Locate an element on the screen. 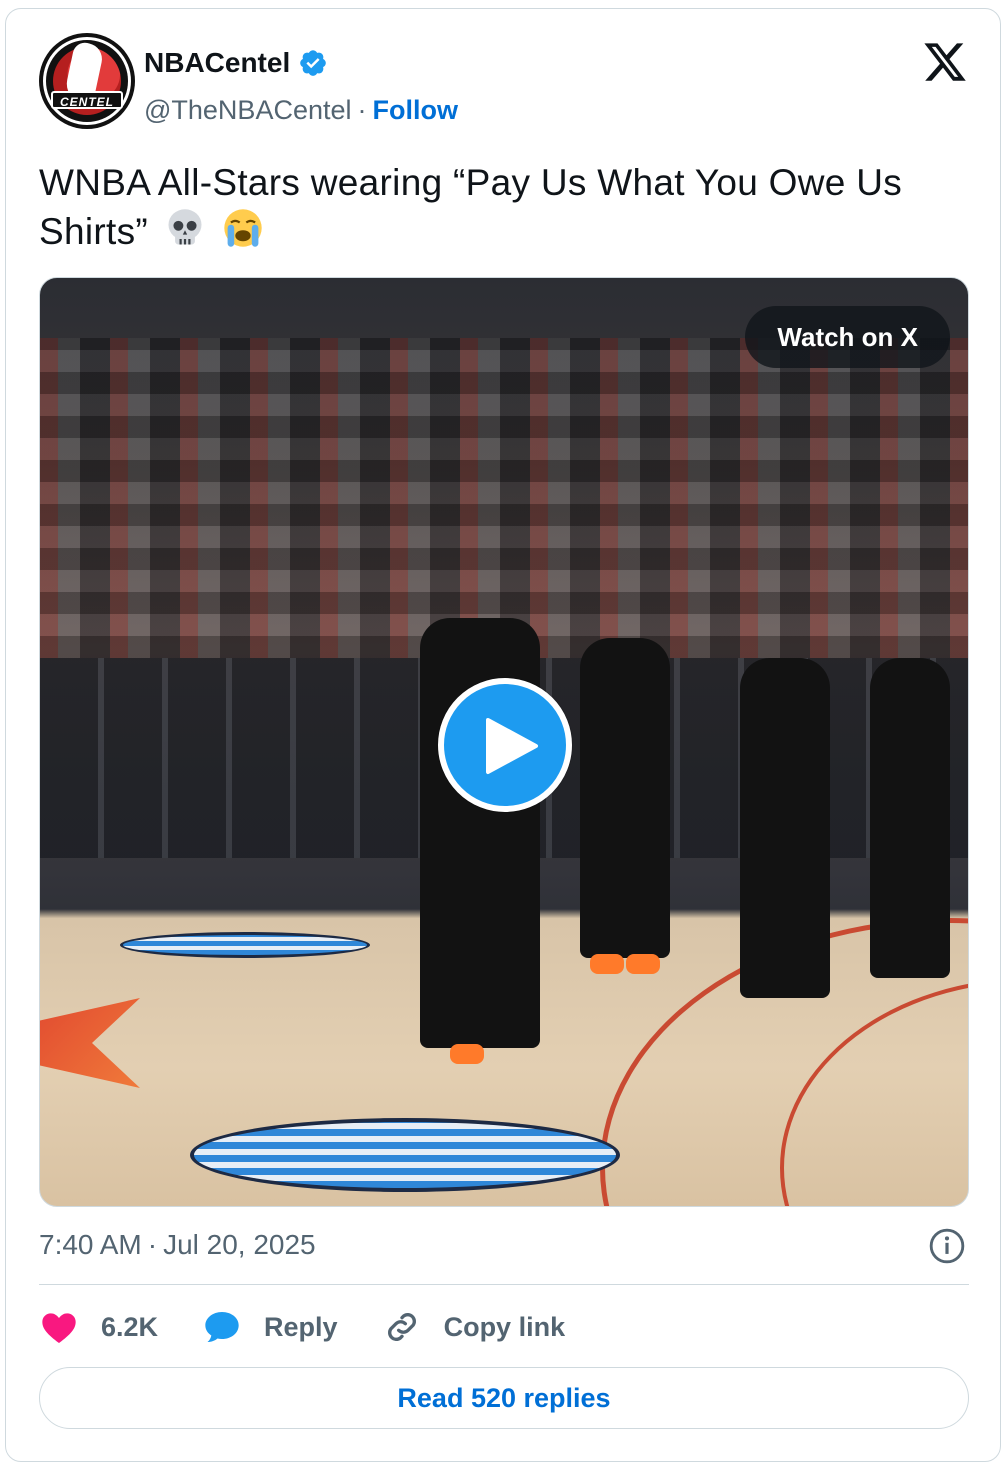  court-star-graphic is located at coordinates (90, 1043).